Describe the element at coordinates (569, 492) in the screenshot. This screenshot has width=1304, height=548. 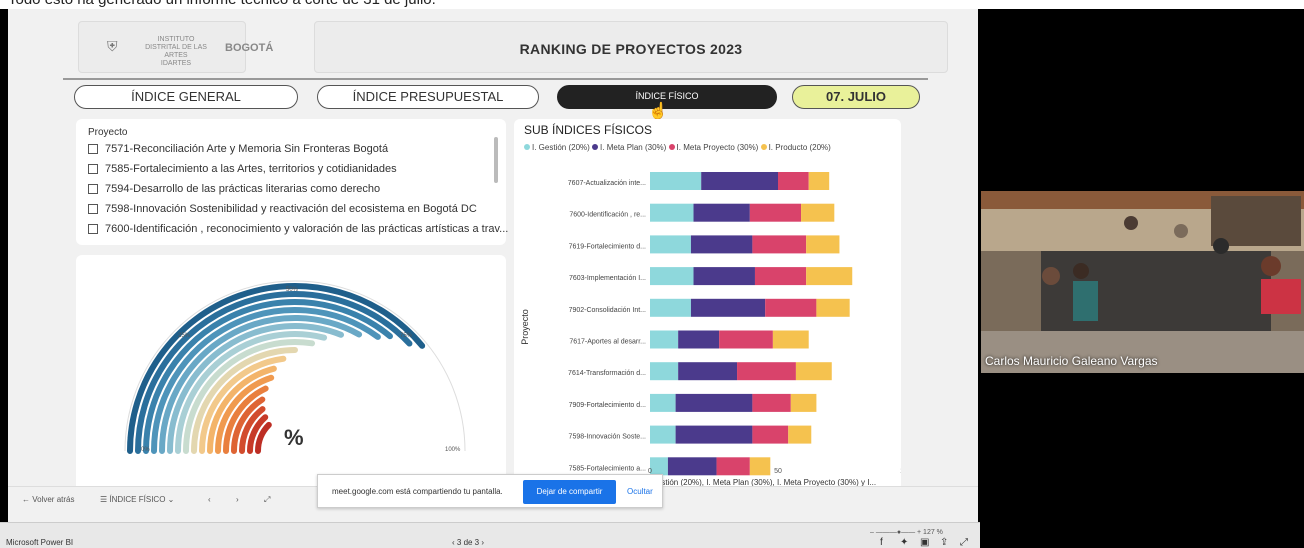
I see `stop-sharing-button: Dejar de compartir` at that location.